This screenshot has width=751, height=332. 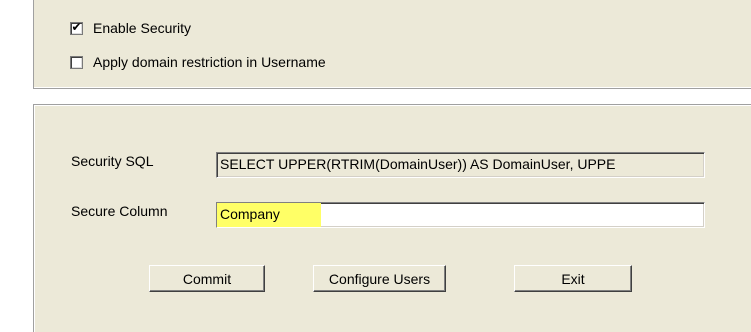 I want to click on enable-security-label: Enable Security, so click(x=142, y=28).